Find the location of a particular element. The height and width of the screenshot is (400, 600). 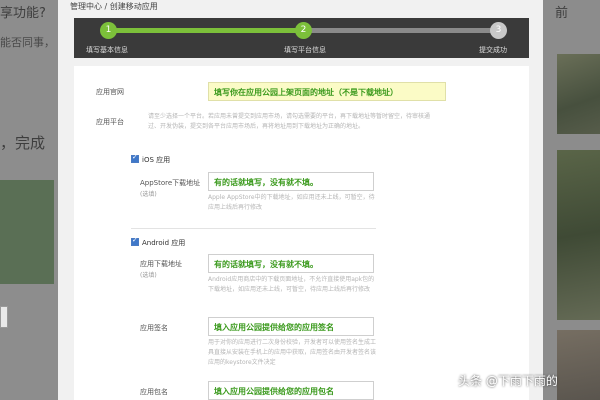

background-left-panel: 享功能? 能否同事， ，完成 is located at coordinates (29, 200).